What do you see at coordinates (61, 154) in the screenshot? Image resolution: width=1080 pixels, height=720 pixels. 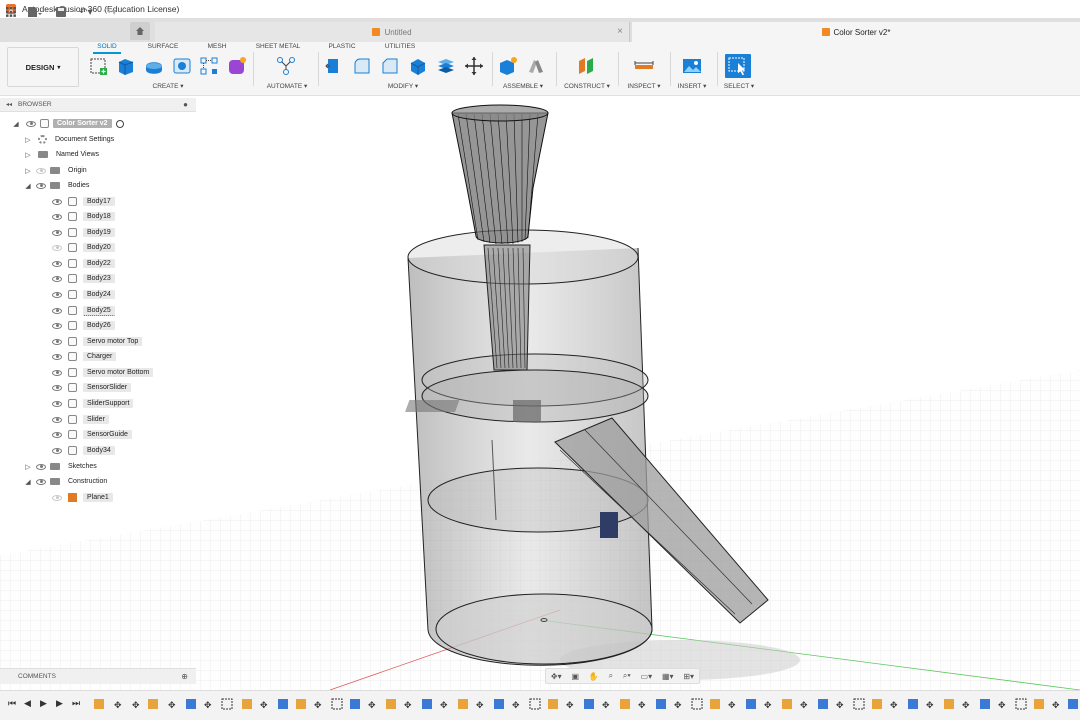 I see `tree-item-named-views: ▷ Named Views` at bounding box center [61, 154].